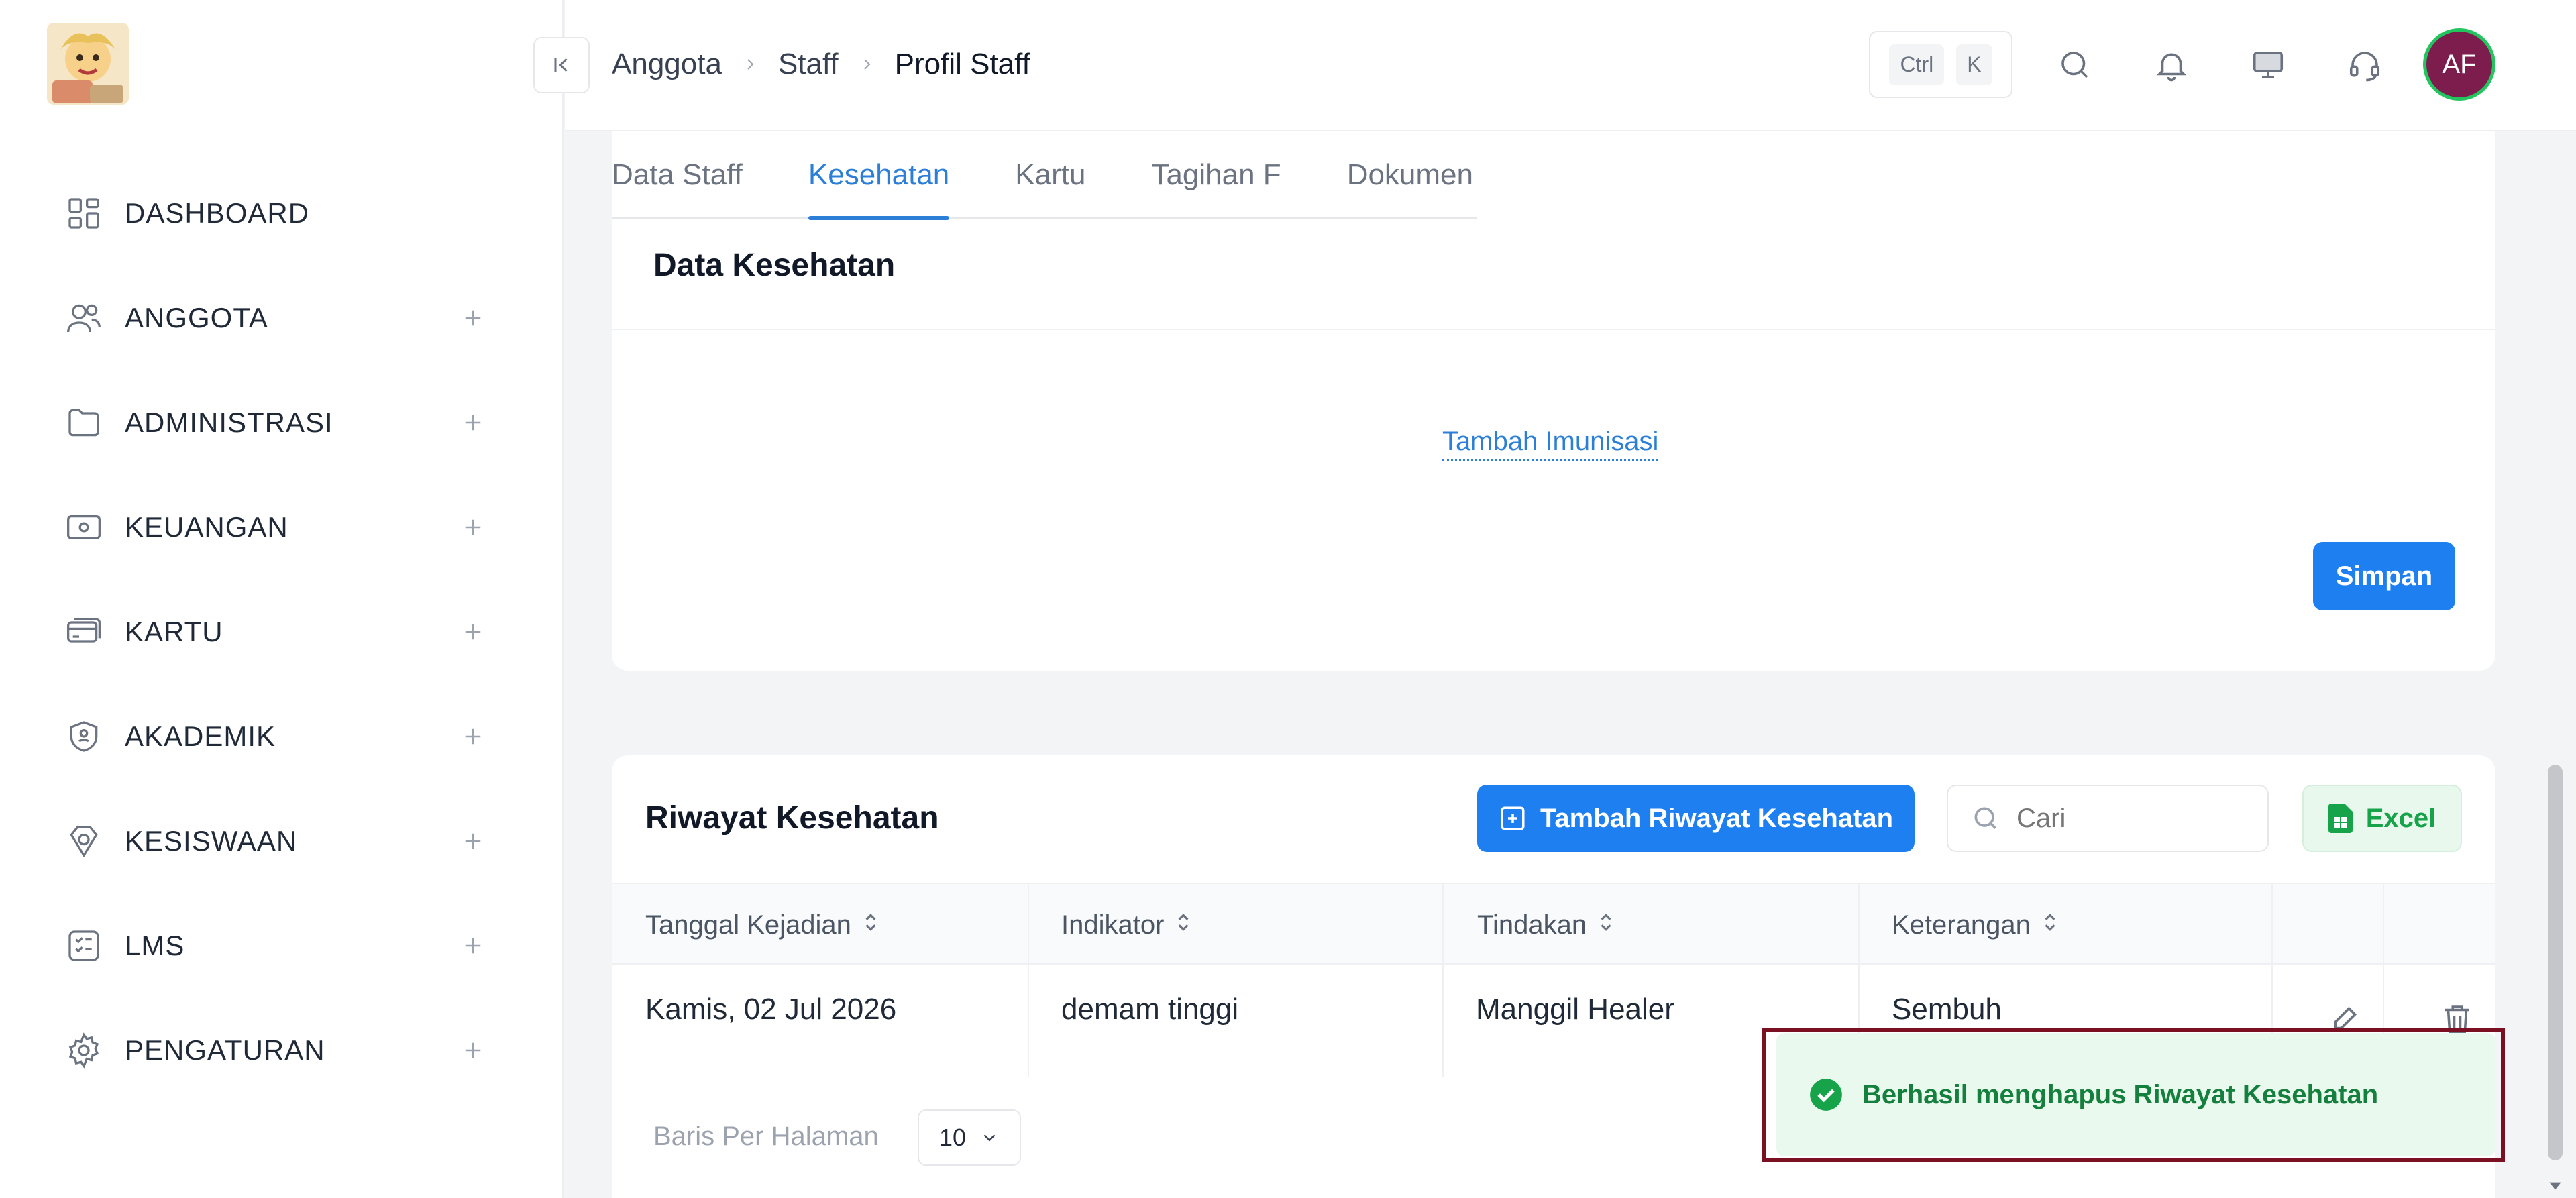 The width and height of the screenshot is (2576, 1198). What do you see at coordinates (196, 317) in the screenshot?
I see `sidebar-item-label: ANGGOTA` at bounding box center [196, 317].